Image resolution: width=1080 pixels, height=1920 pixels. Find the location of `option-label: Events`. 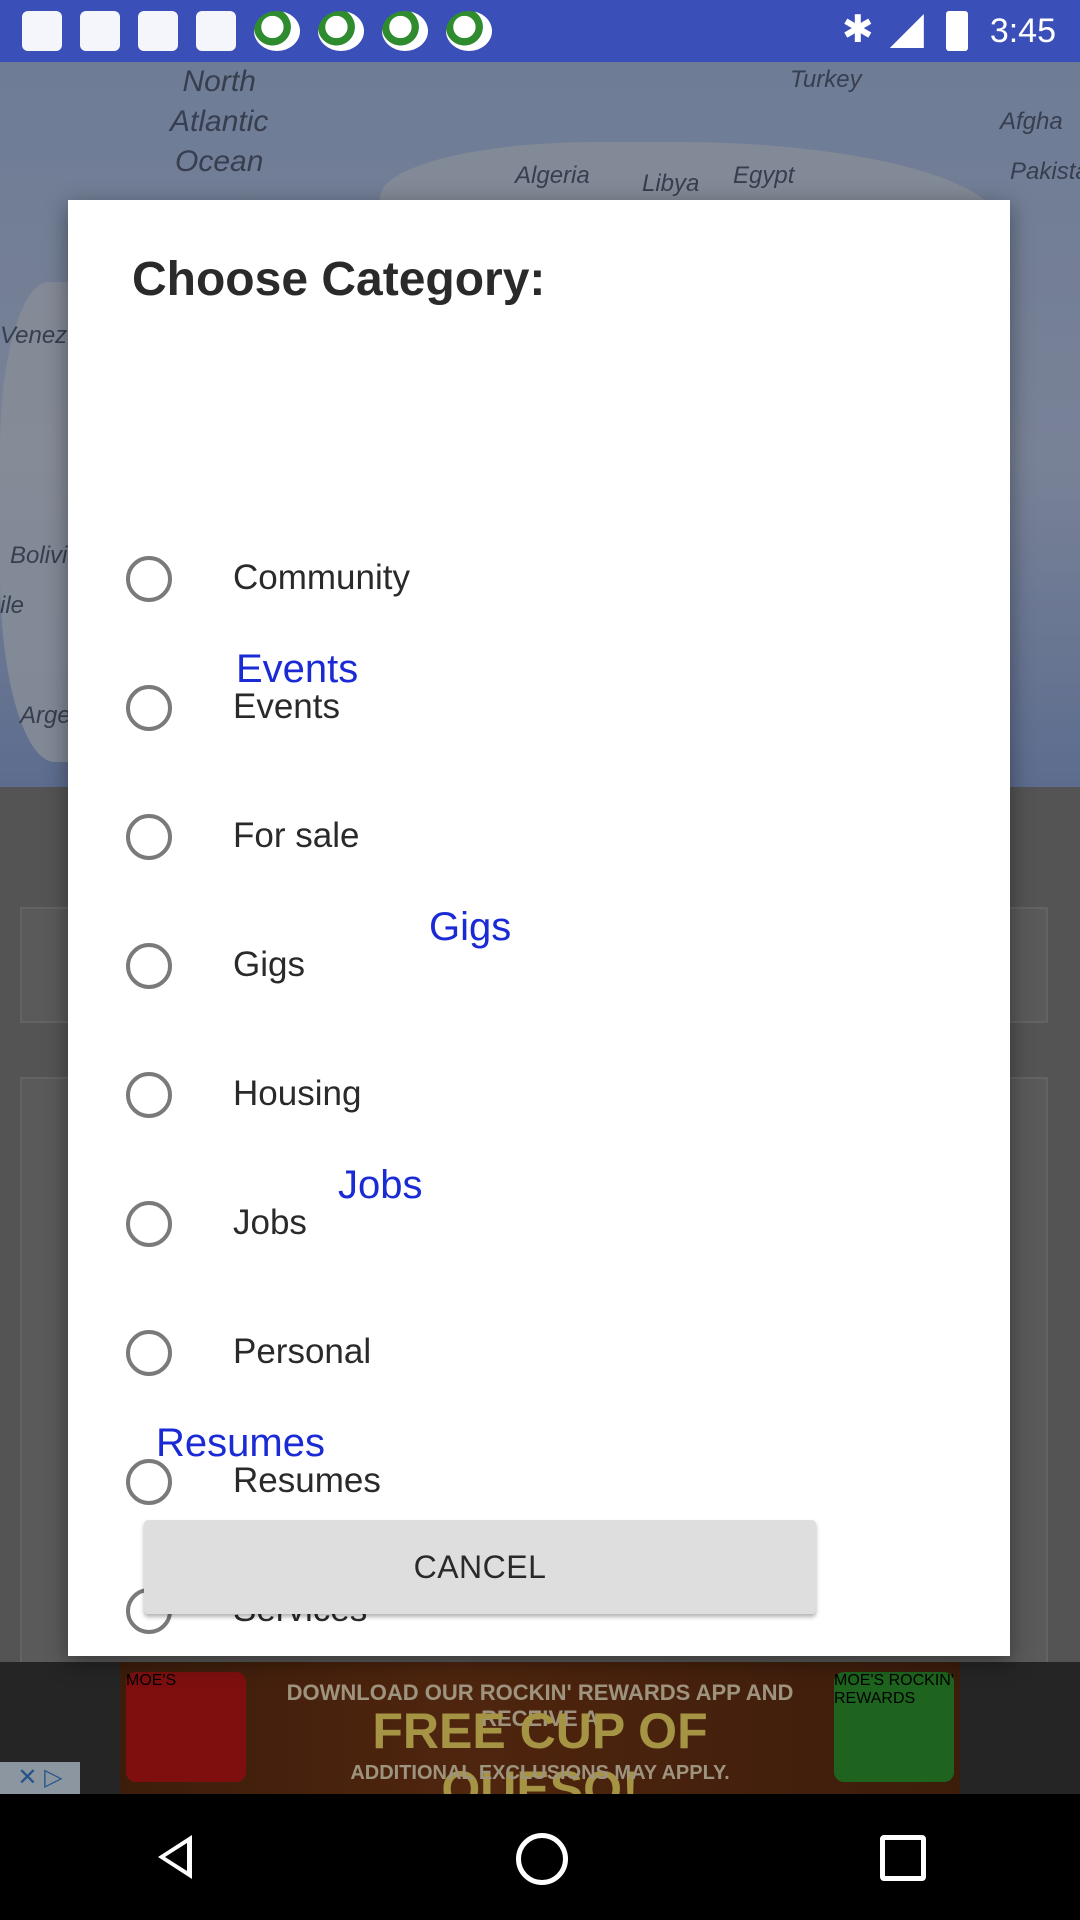

option-label: Events is located at coordinates (286, 706).